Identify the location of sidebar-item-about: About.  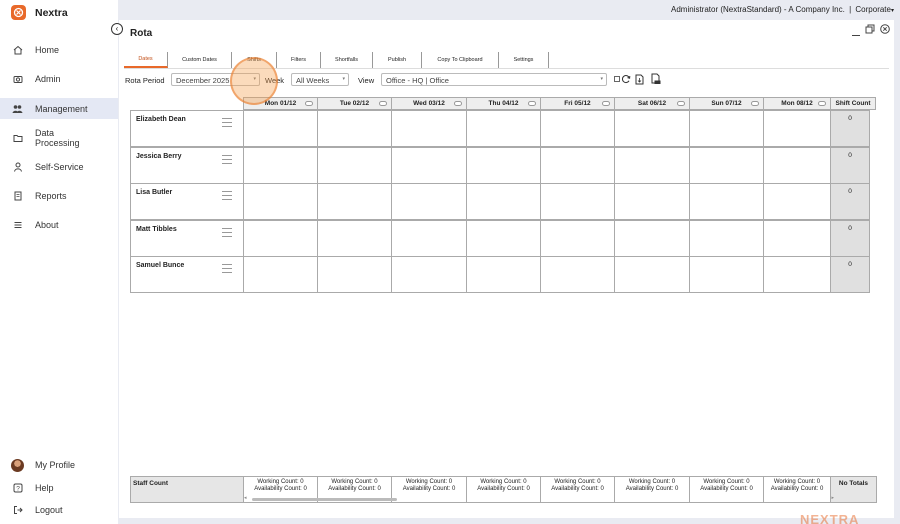
(59, 225).